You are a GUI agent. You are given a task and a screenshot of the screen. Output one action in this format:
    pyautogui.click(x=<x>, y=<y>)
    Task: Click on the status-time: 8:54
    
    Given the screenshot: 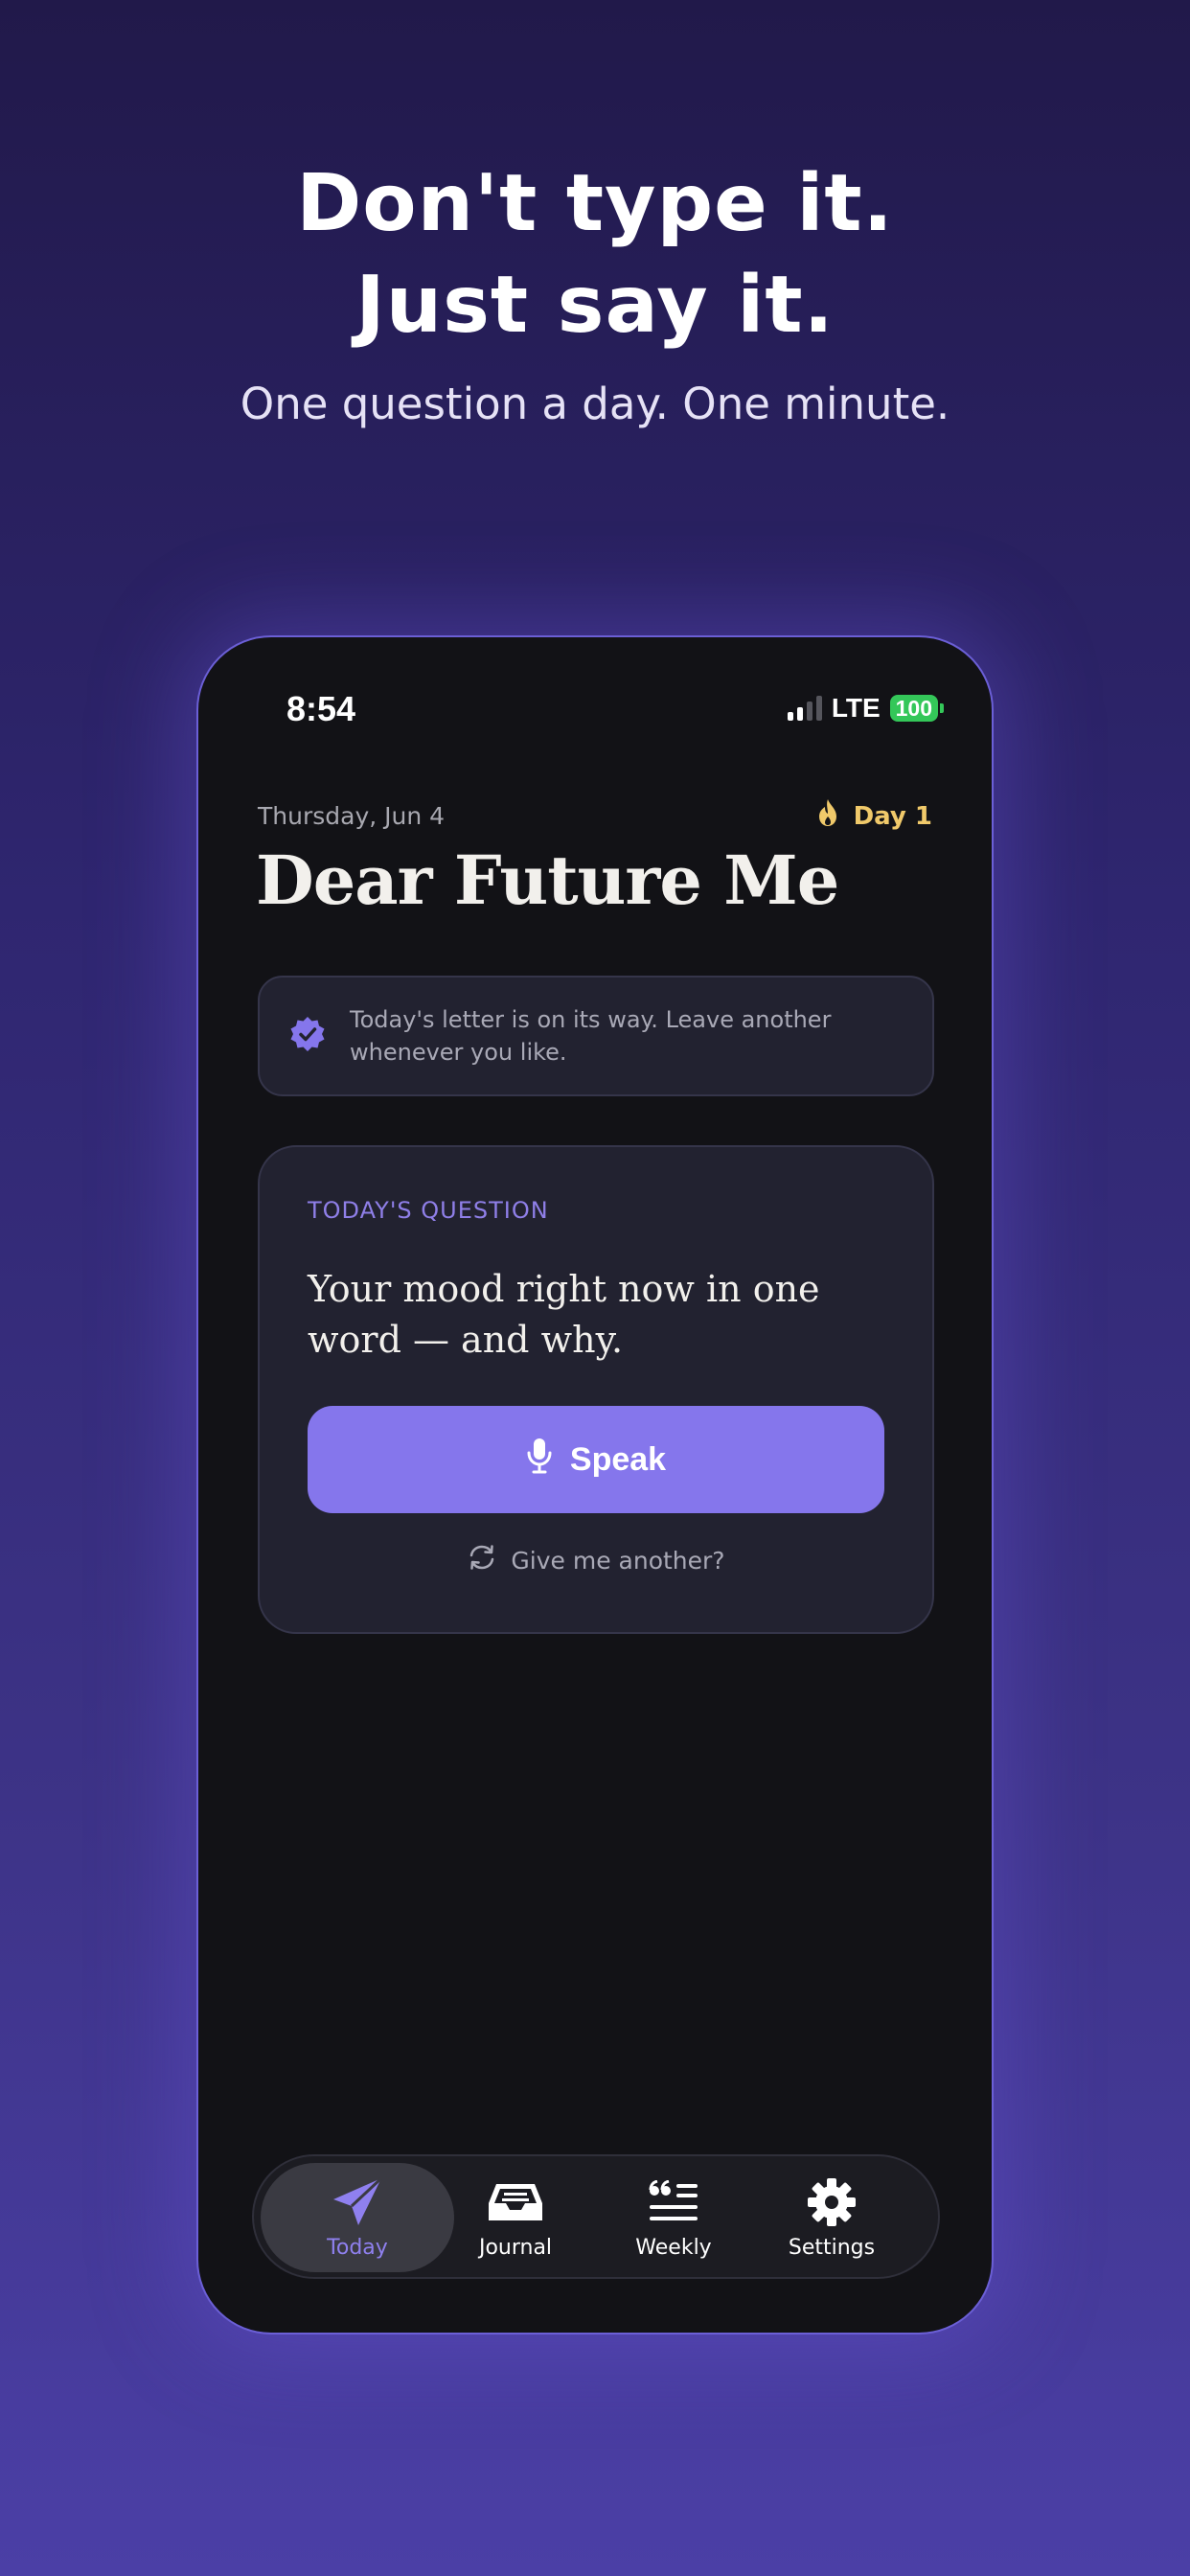 What is the action you would take?
    pyautogui.click(x=321, y=708)
    